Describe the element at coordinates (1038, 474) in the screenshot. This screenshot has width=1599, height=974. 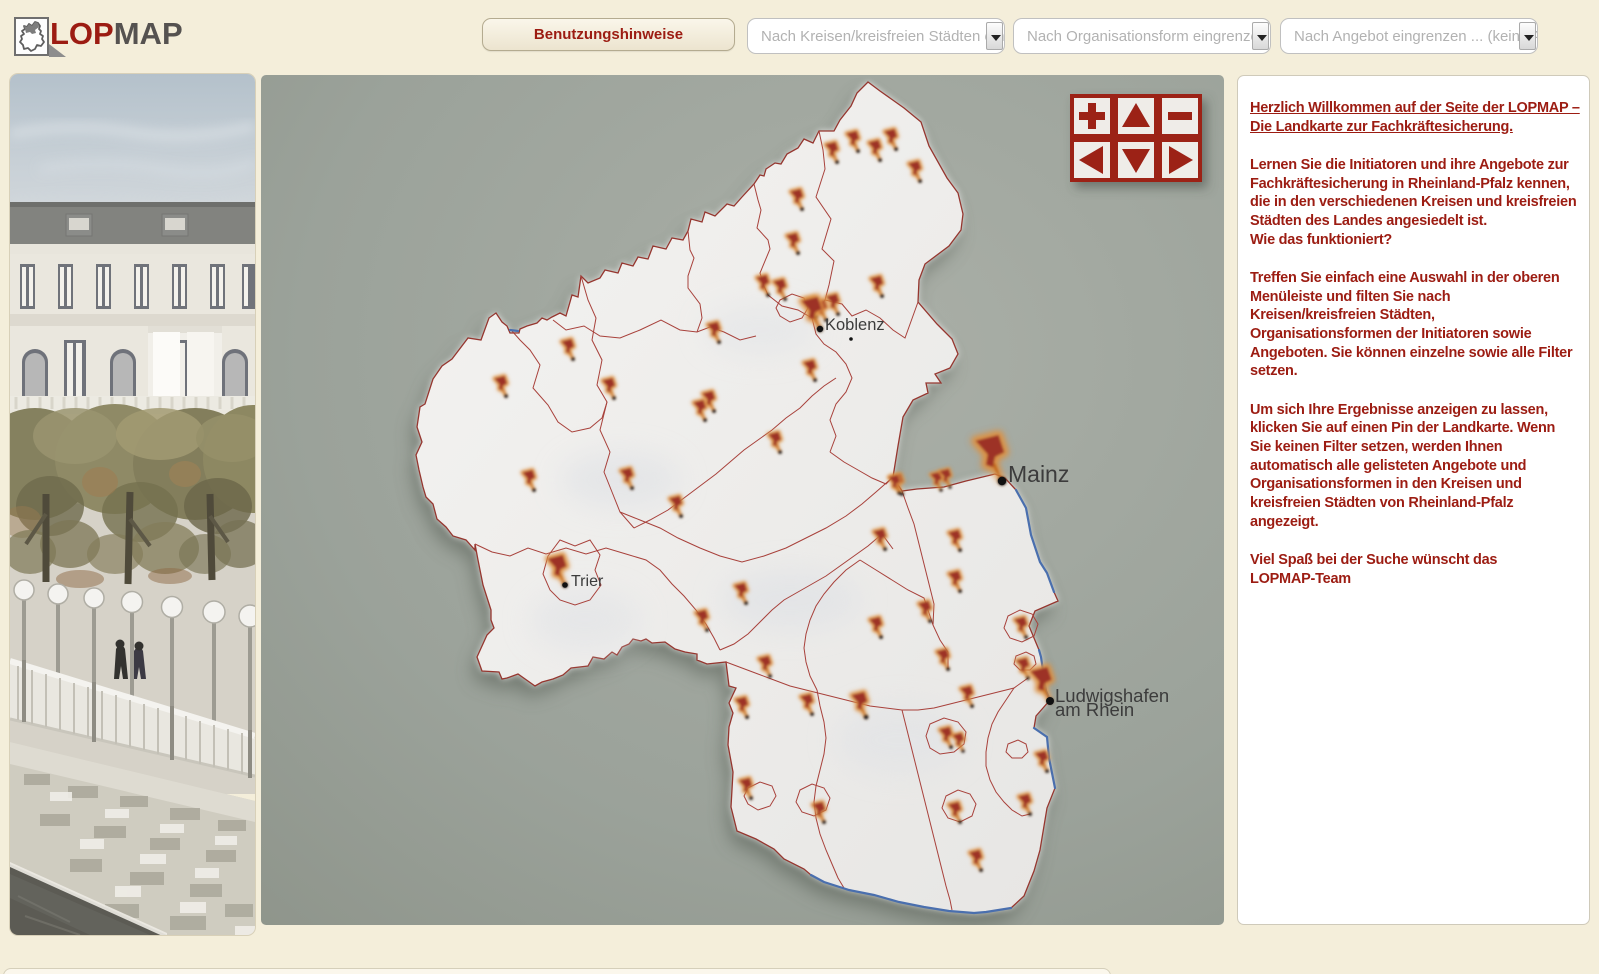
I see `svg-text: Mainz` at that location.